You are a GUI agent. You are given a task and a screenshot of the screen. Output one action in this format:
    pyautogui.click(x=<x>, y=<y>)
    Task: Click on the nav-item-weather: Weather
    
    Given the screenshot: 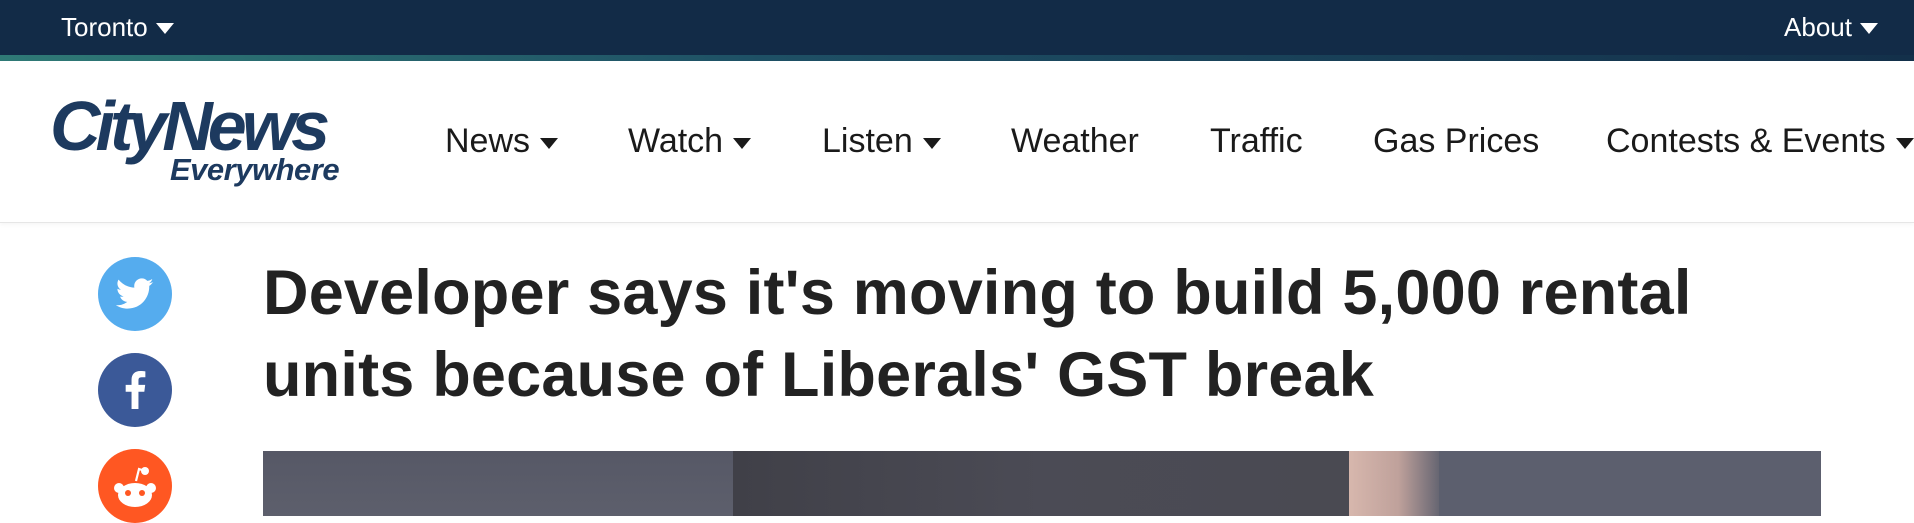 What is the action you would take?
    pyautogui.click(x=1075, y=141)
    